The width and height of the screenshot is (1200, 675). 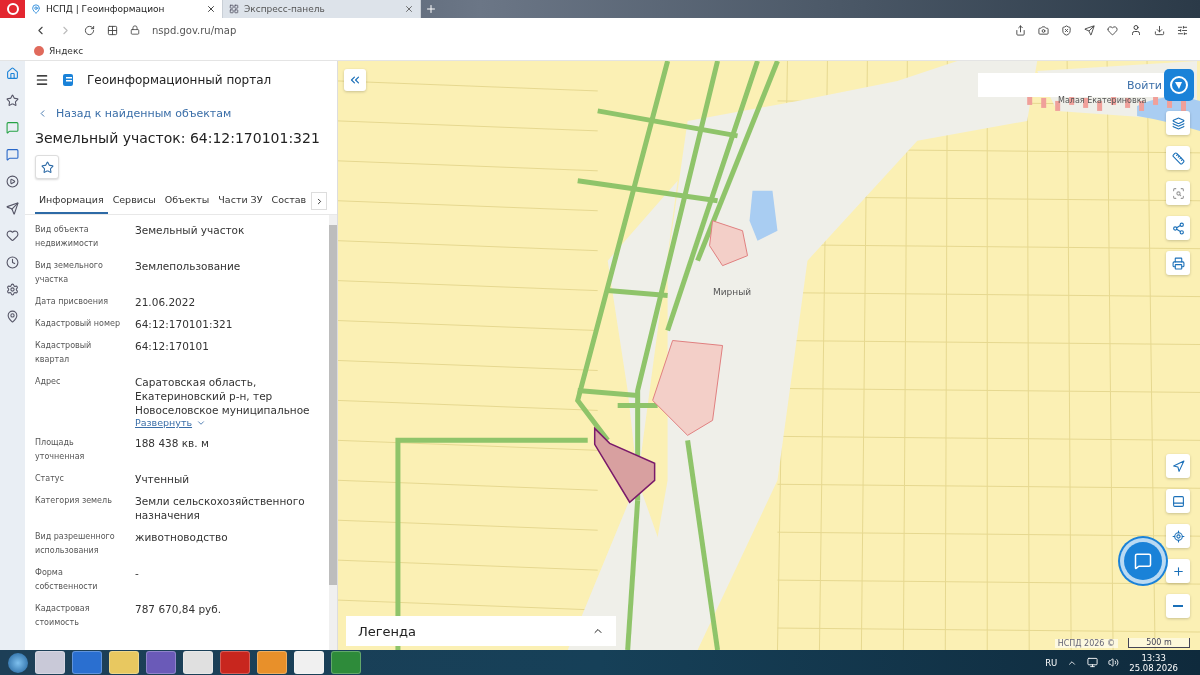 What do you see at coordinates (1102, 100) in the screenshot?
I see `place-label: Малая Екатериновка` at bounding box center [1102, 100].